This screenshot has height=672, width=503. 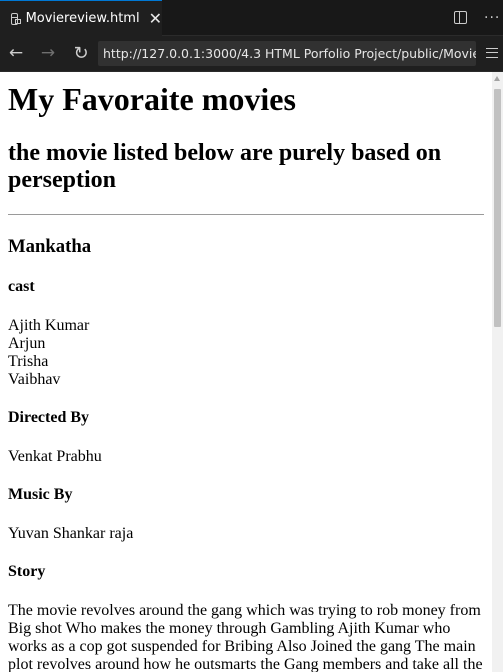 I want to click on page-title: My Favoraite movies, so click(x=152, y=99).